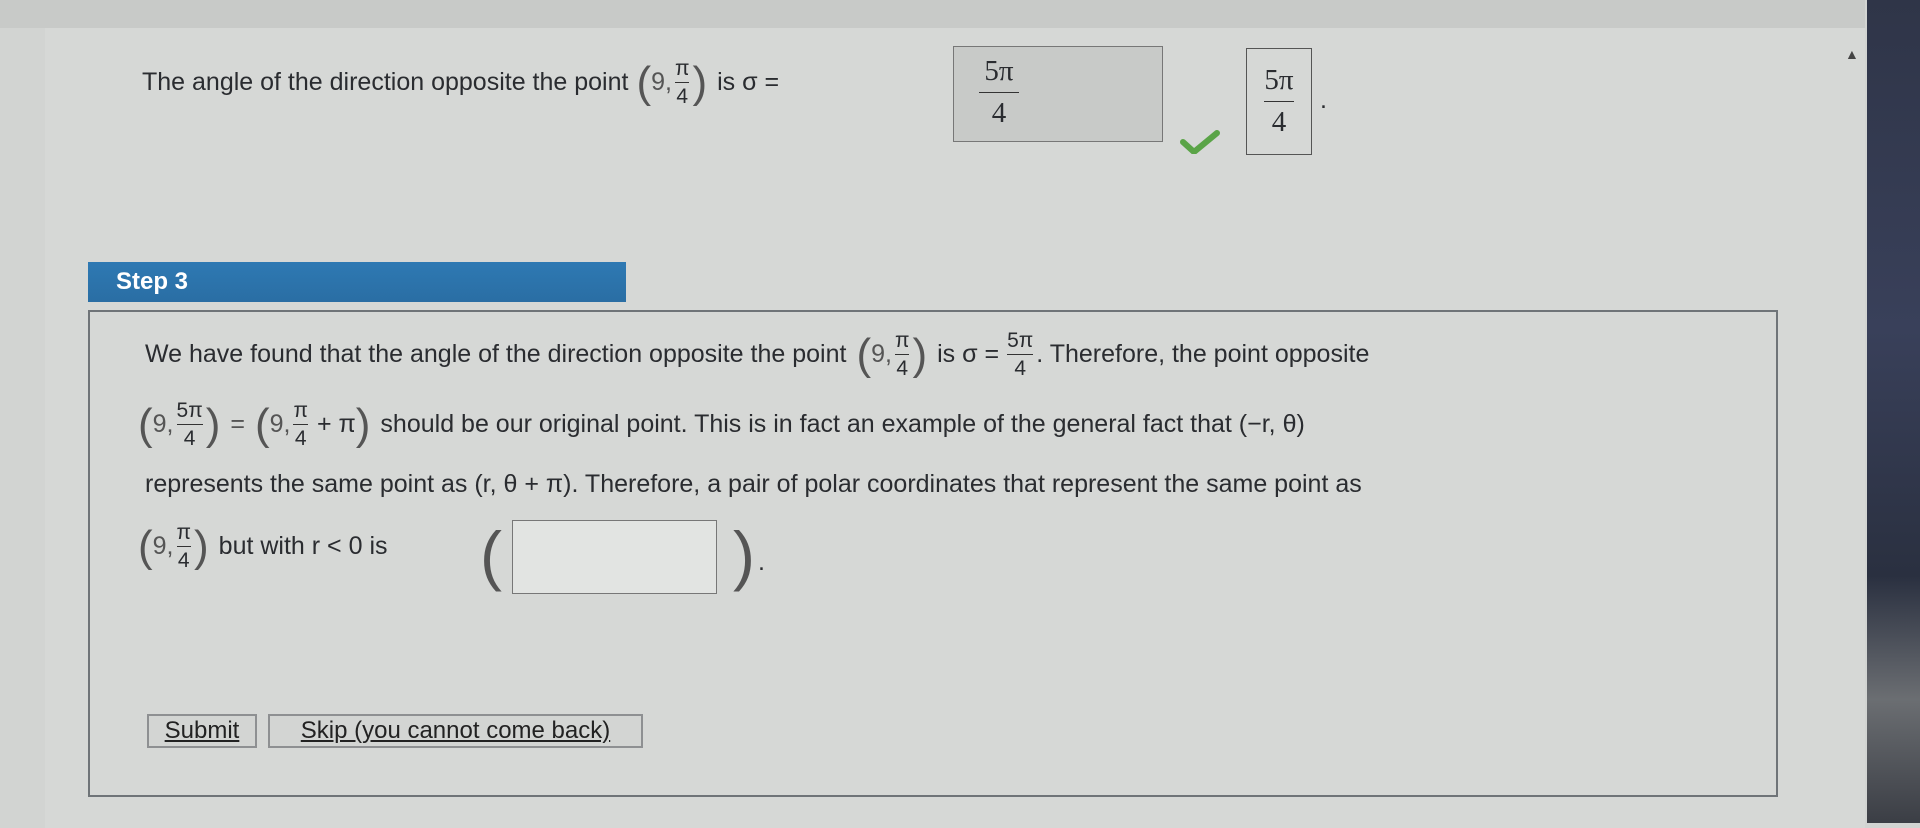  Describe the element at coordinates (999, 71) in the screenshot. I see `answer-numerator: 5π` at that location.